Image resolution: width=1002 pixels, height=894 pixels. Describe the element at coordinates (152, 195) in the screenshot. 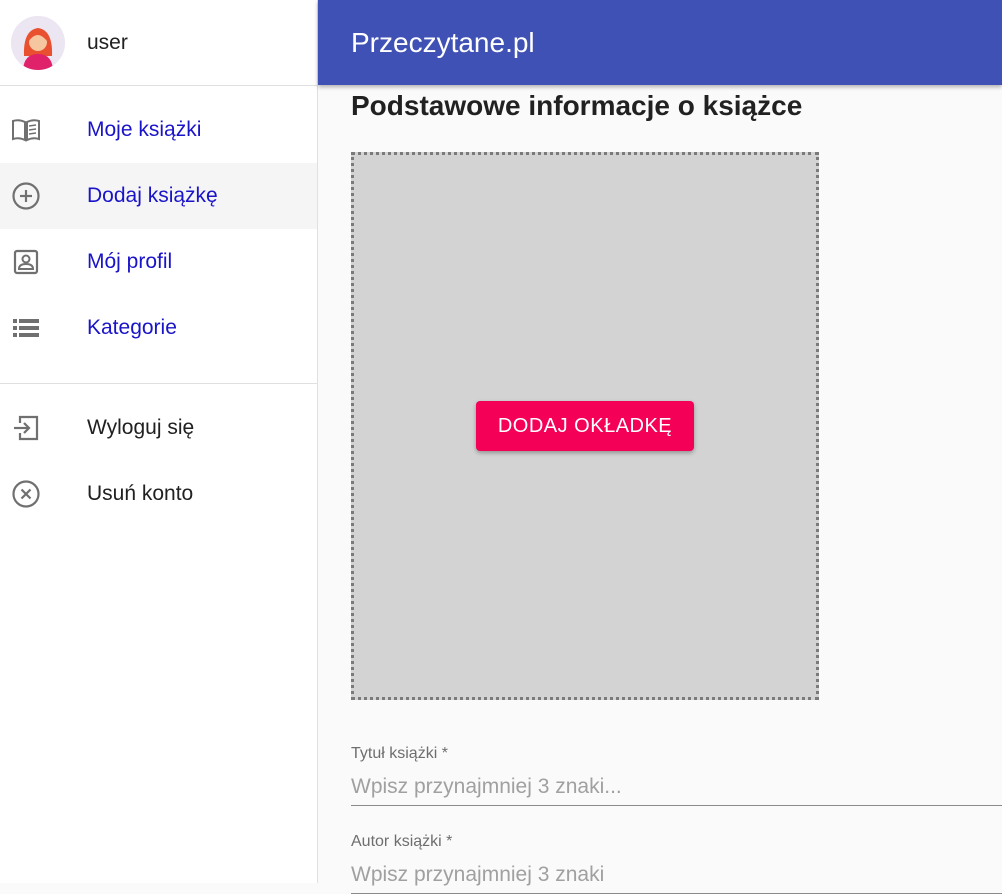

I see `sidebar-item-label: Dodaj książkę` at that location.